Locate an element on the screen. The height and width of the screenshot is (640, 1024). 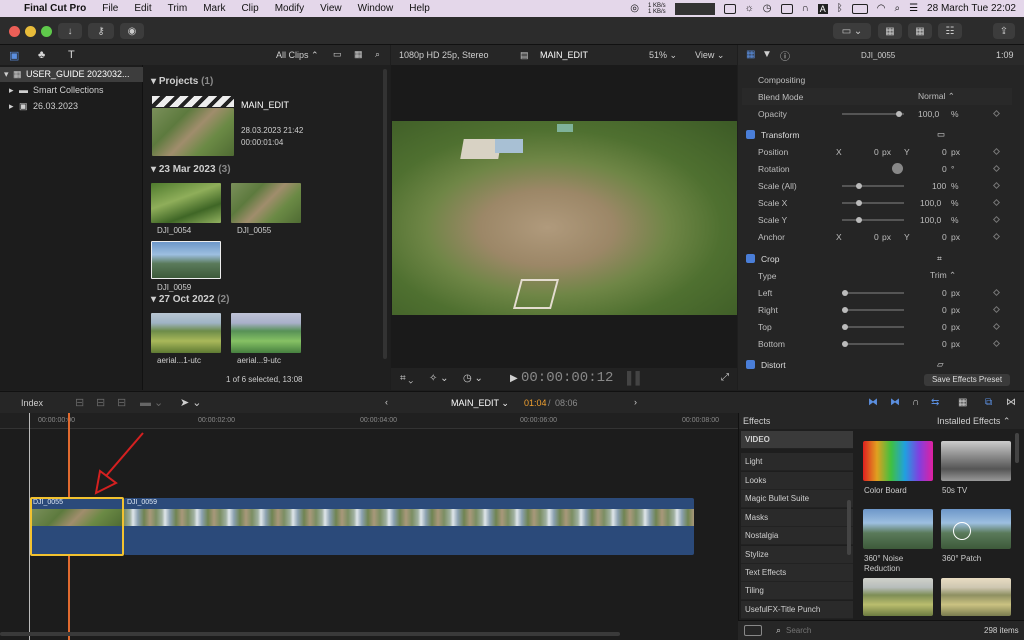
blend-mode-dropdown: Normal ⌃ is located at coordinates (936, 96).